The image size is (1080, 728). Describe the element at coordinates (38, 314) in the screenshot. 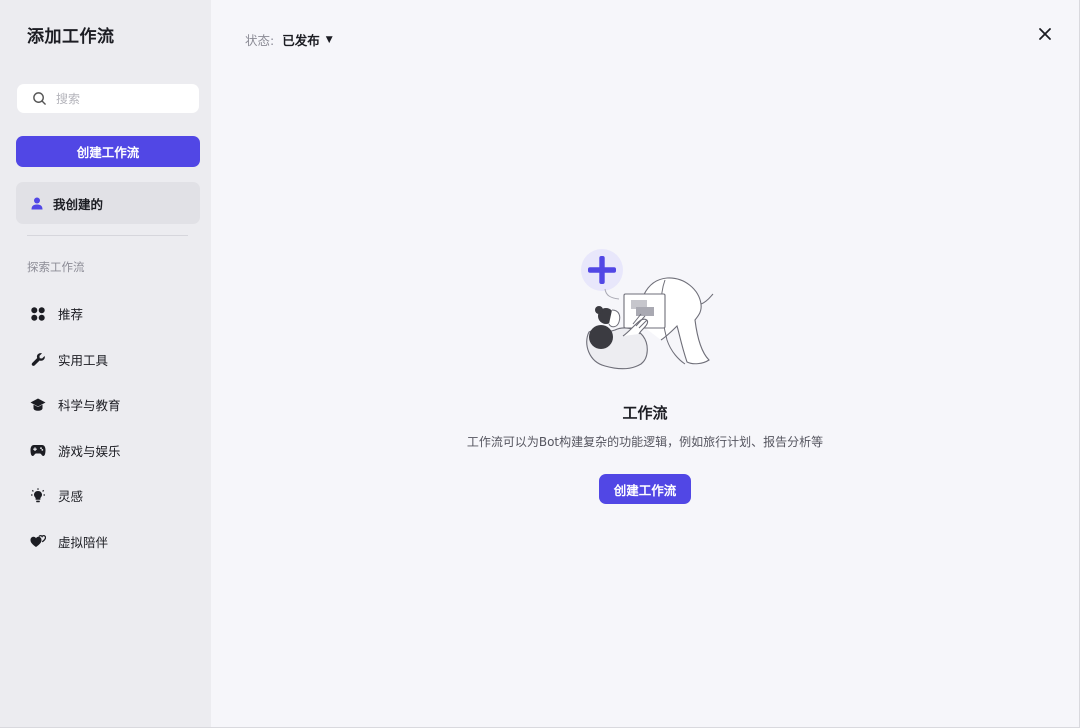

I see `grid-icon` at that location.